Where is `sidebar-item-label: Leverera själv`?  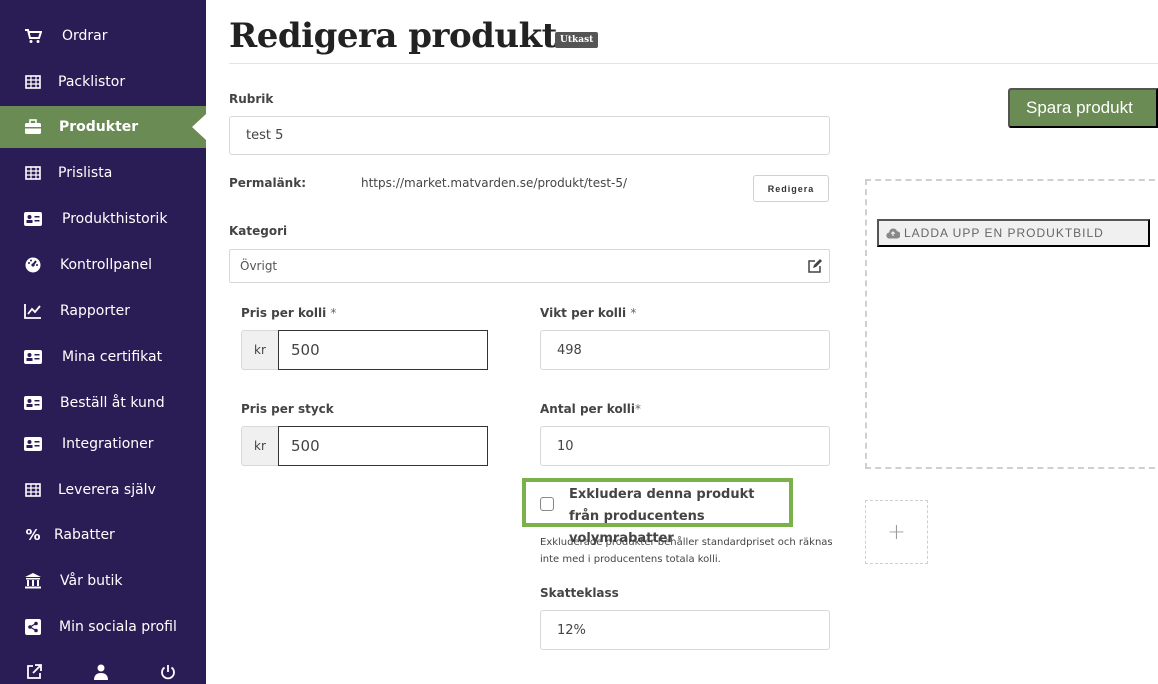 sidebar-item-label: Leverera själv is located at coordinates (107, 490).